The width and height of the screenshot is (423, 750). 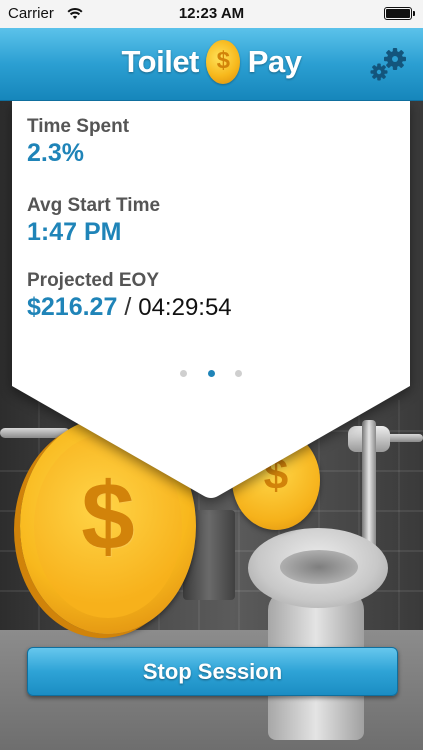 I want to click on avg-start-time-value: 1:47 PM, so click(x=74, y=232).